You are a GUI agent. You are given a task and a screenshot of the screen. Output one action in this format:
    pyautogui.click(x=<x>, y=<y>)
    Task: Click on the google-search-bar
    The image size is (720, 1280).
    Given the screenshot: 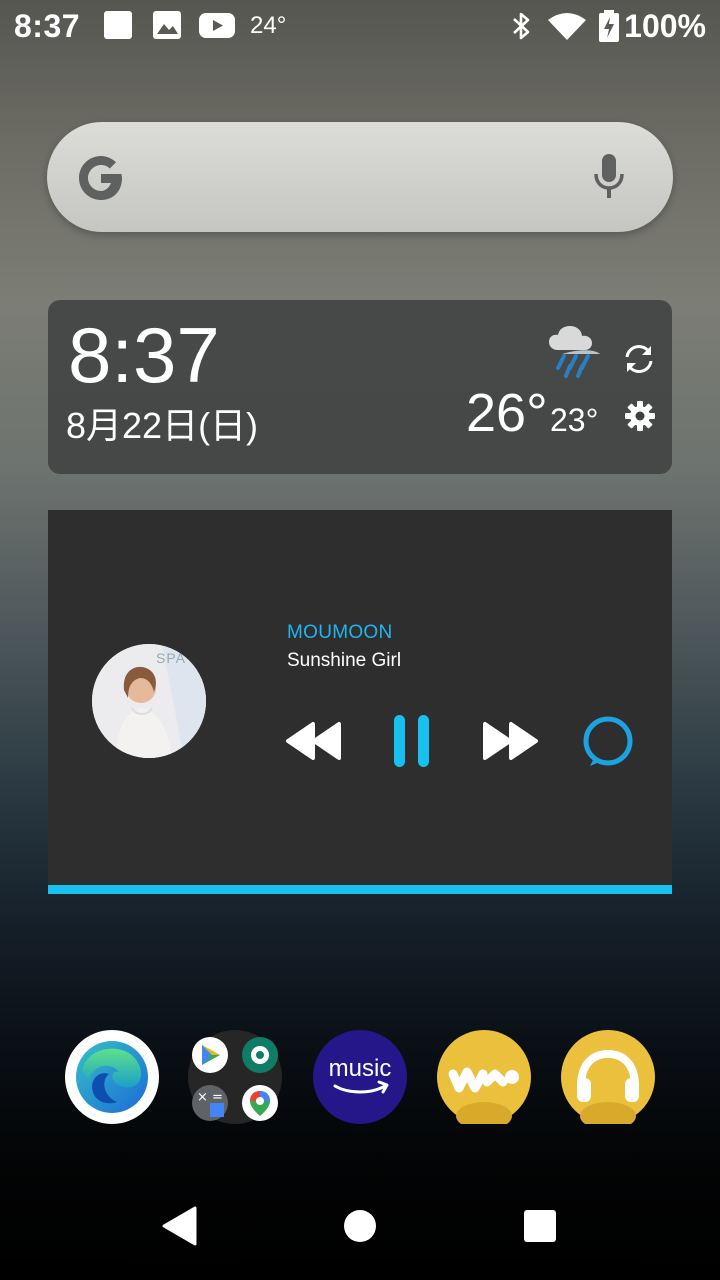 What is the action you would take?
    pyautogui.click(x=360, y=177)
    